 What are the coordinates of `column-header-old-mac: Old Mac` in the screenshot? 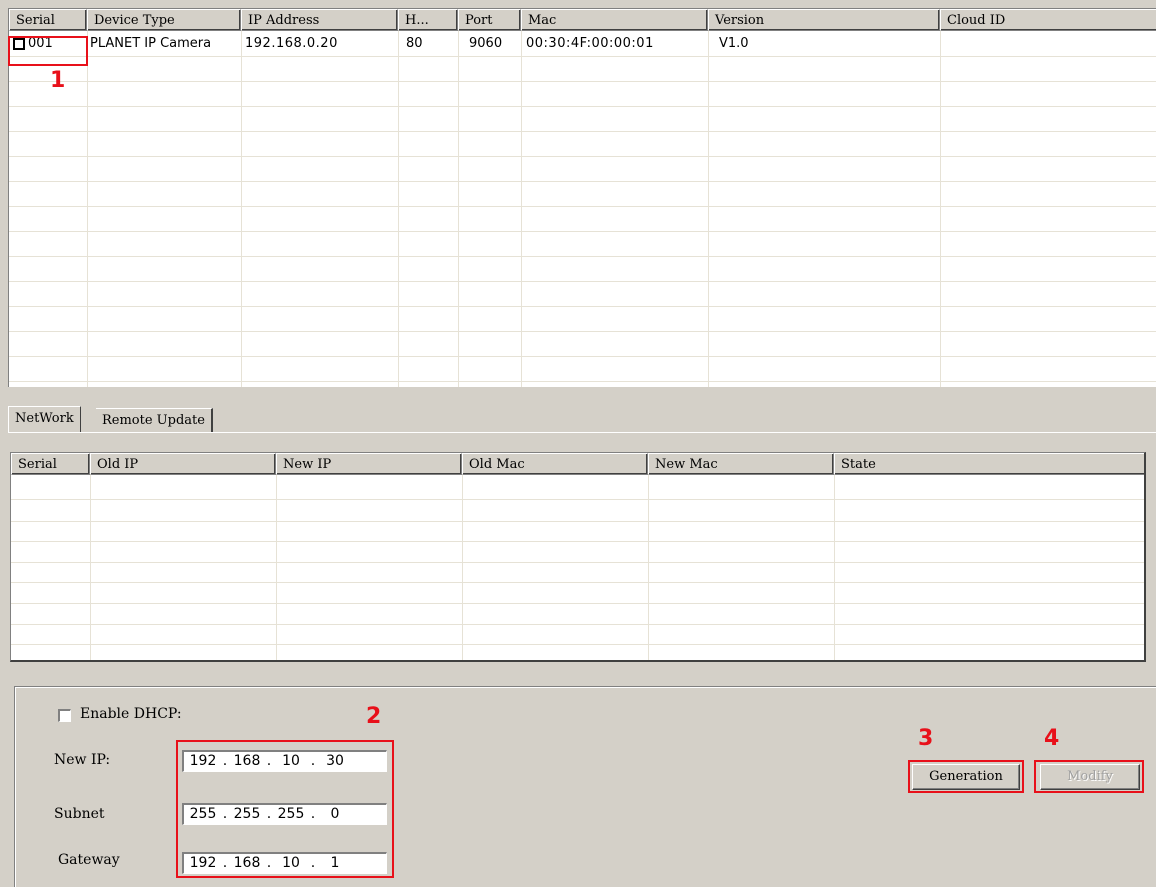 It's located at (555, 464).